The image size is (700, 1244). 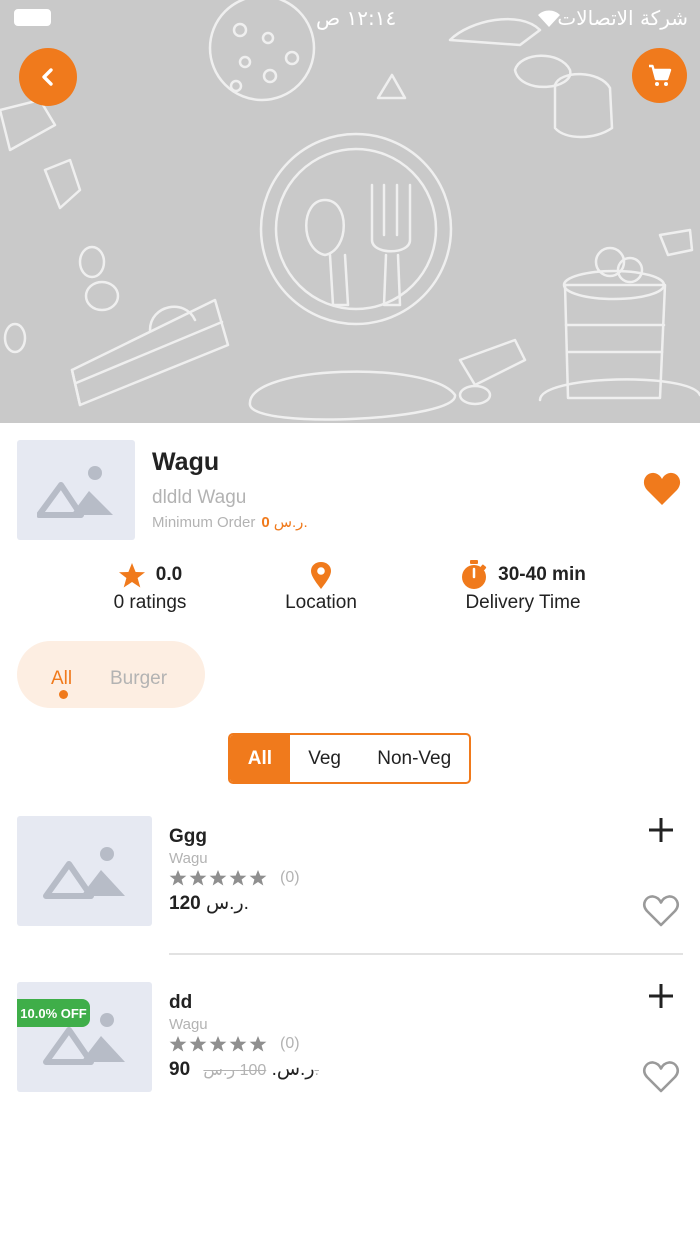 What do you see at coordinates (474, 574) in the screenshot?
I see `stopwatch-icon` at bounding box center [474, 574].